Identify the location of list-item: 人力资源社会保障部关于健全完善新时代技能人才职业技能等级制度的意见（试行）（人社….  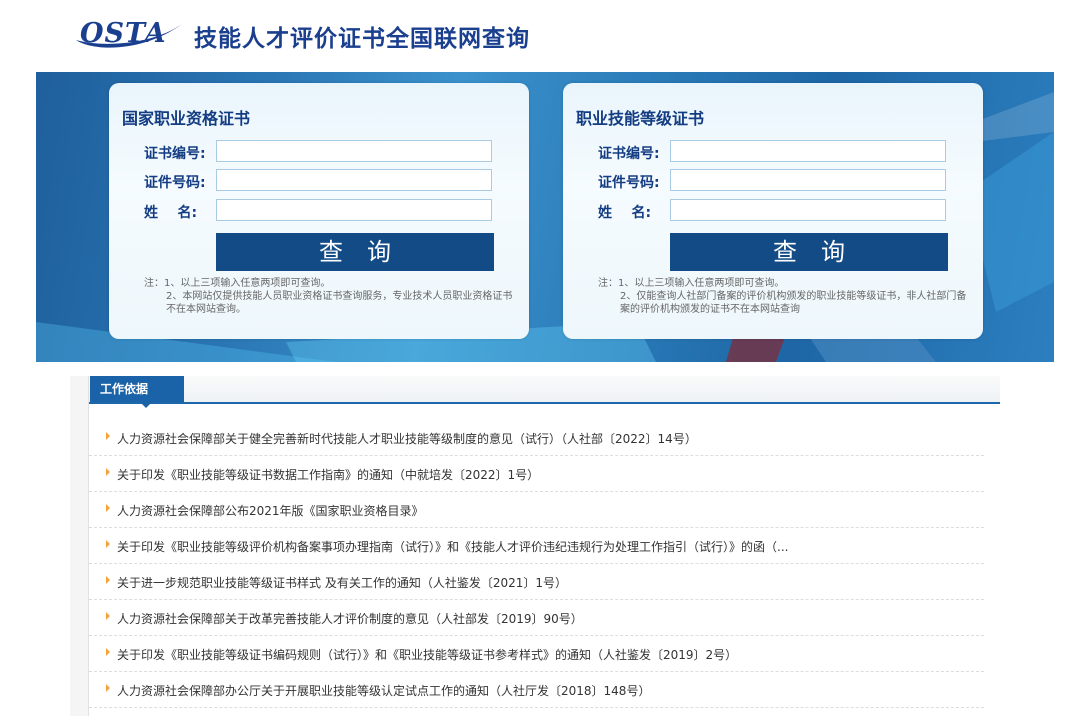
(536, 438).